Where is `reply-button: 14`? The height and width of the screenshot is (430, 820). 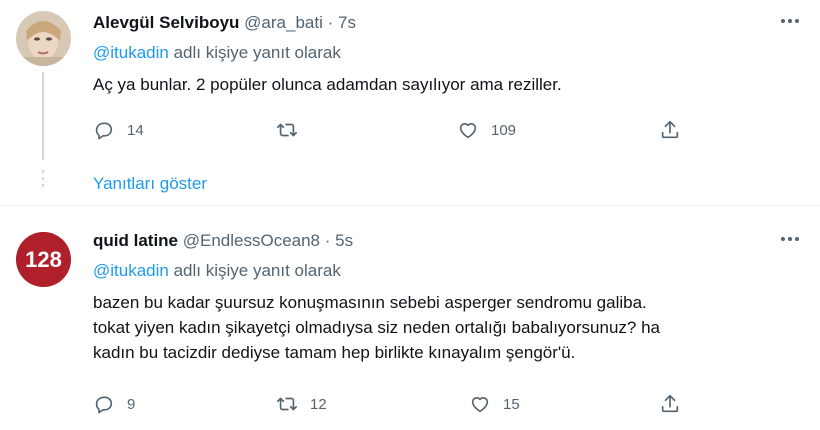
reply-button: 14 is located at coordinates (118, 130).